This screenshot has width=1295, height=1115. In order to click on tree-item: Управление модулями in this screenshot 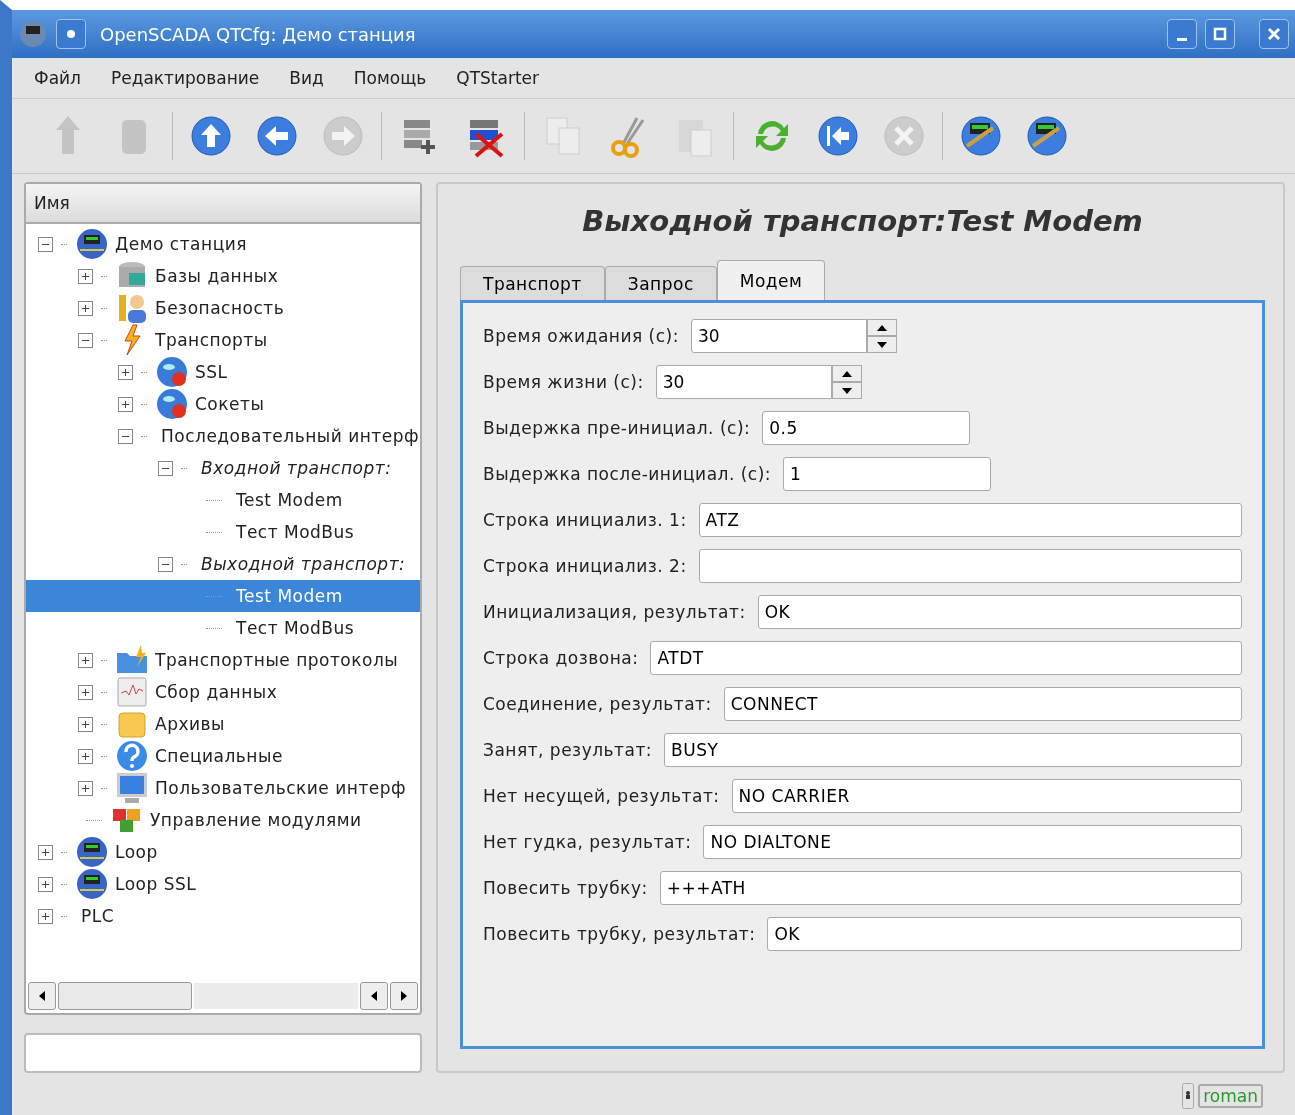, I will do `click(223, 820)`.